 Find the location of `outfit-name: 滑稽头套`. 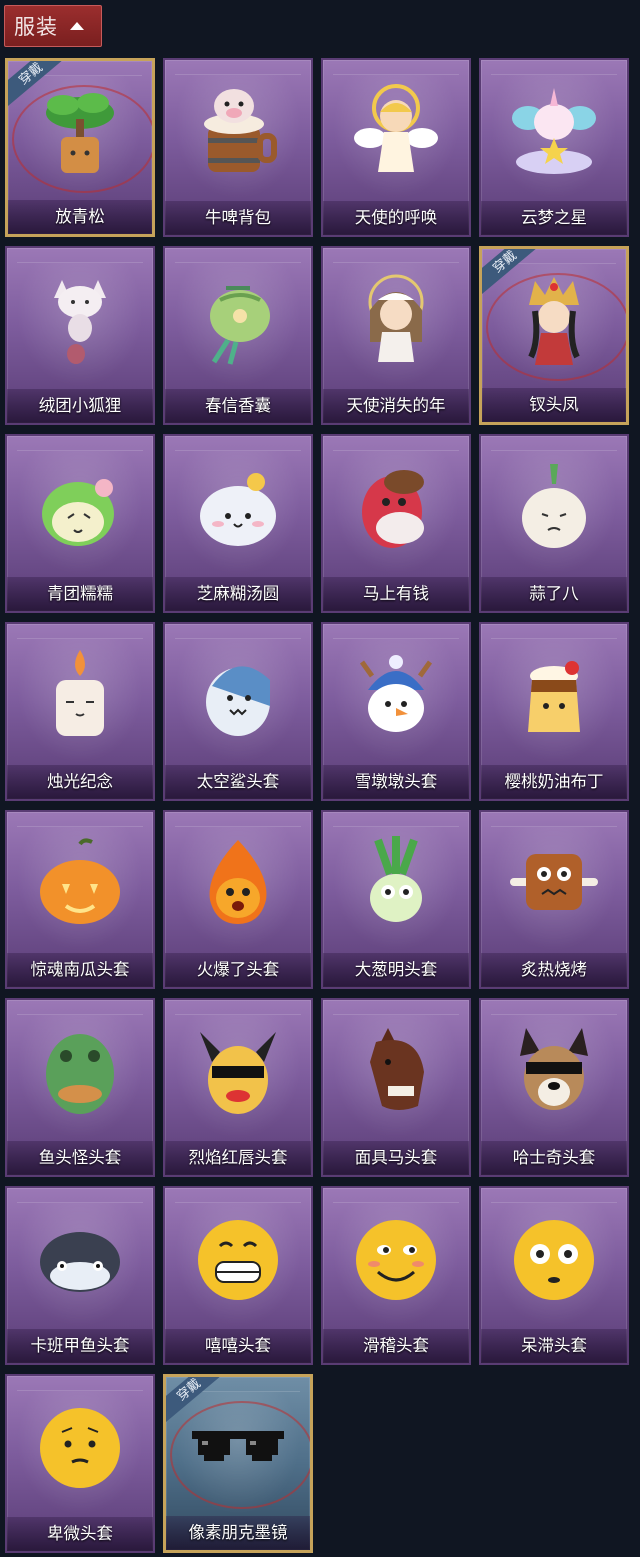

outfit-name: 滑稽头套 is located at coordinates (396, 1346).